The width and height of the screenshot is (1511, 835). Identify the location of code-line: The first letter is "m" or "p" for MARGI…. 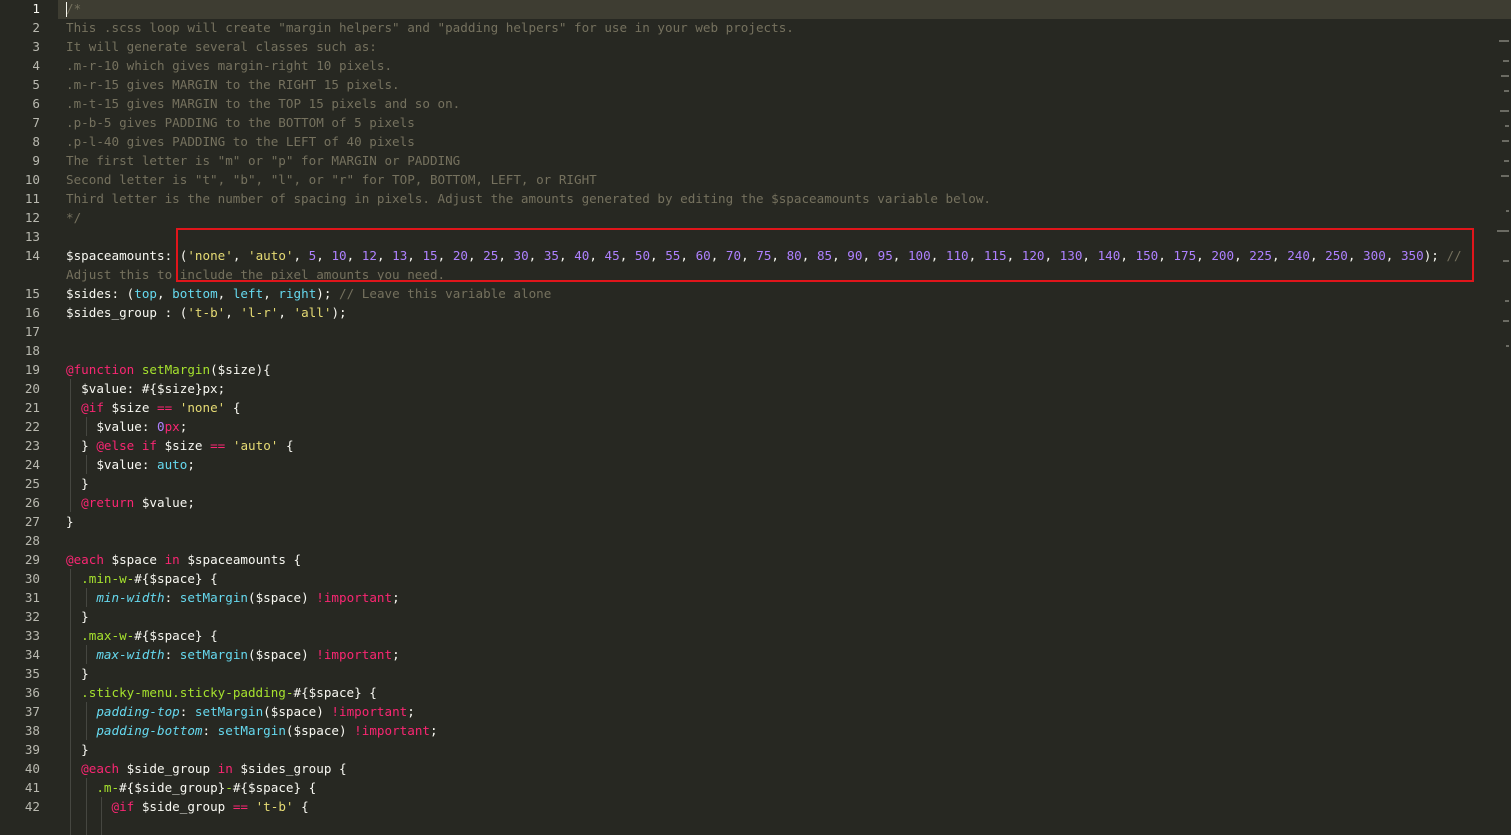
(263, 160).